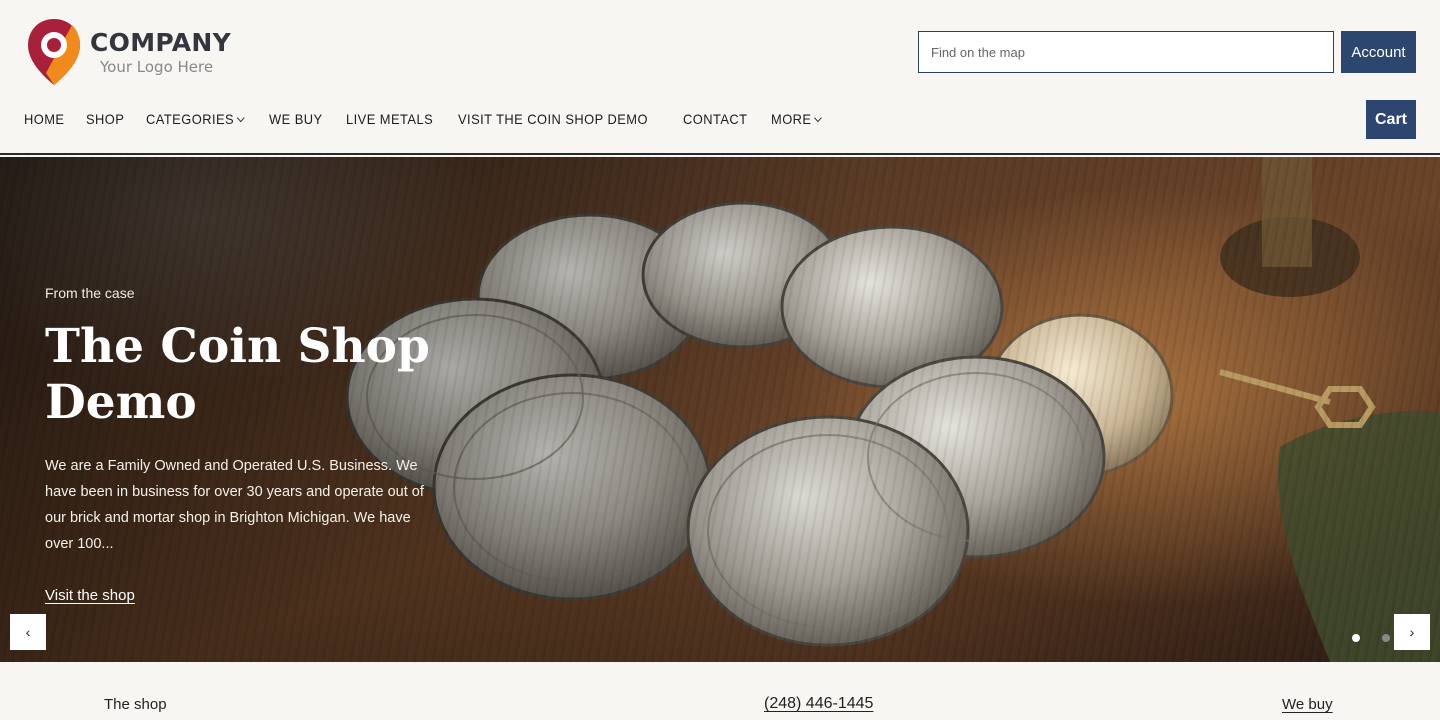  I want to click on company-logo: COMPANY Your Logo Here, so click(132, 52).